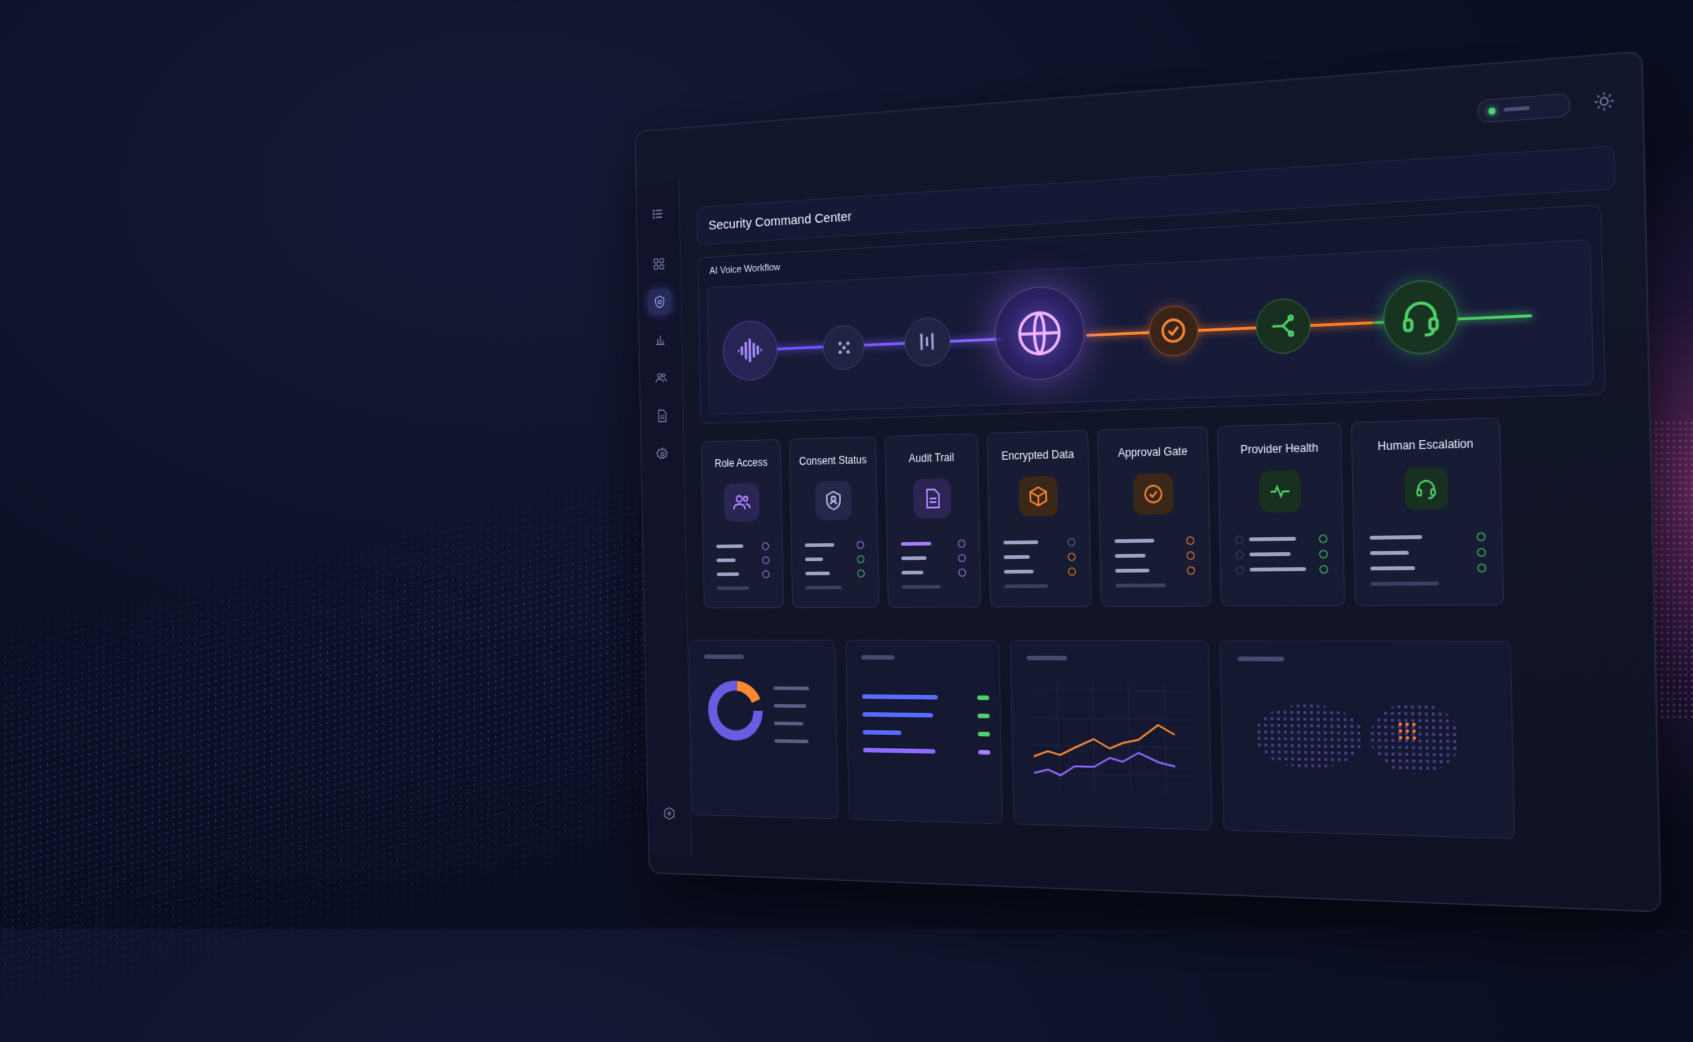 This screenshot has width=1693, height=1042. Describe the element at coordinates (735, 710) in the screenshot. I see `donut-chart` at that location.